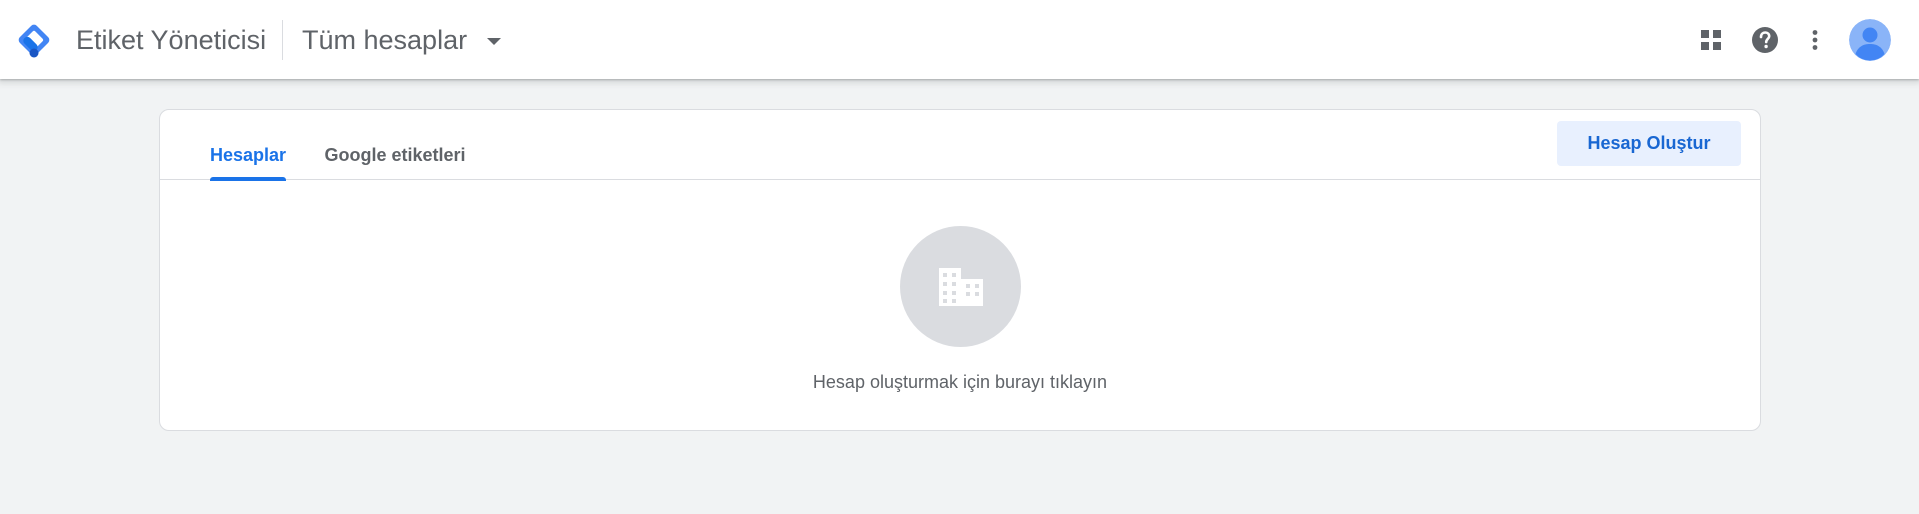 The width and height of the screenshot is (1919, 514). What do you see at coordinates (960, 145) in the screenshot?
I see `tabs-bar: Hesaplar Google etiketleri Hesap Oluştur` at bounding box center [960, 145].